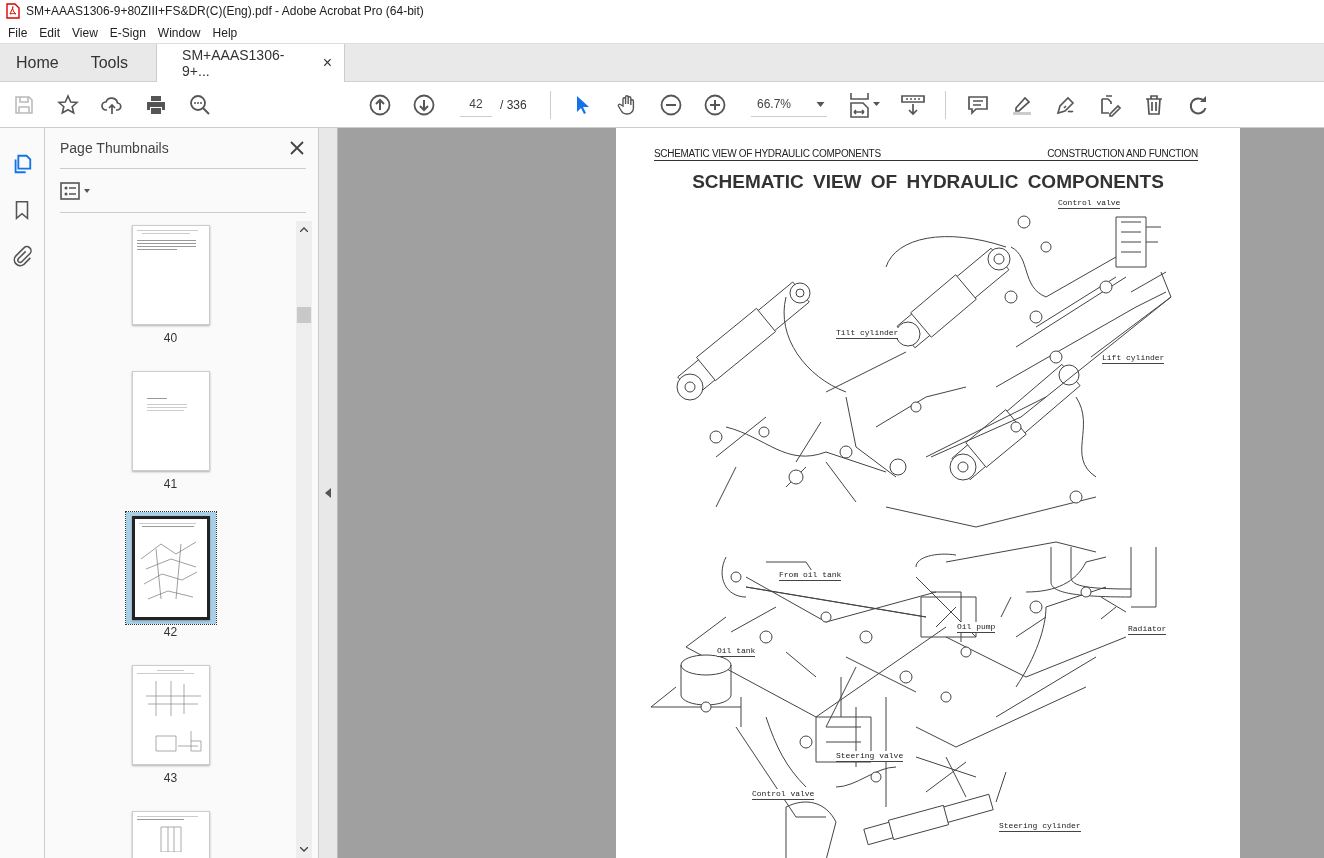  What do you see at coordinates (109, 62) in the screenshot?
I see `nav-tab: Tools` at bounding box center [109, 62].